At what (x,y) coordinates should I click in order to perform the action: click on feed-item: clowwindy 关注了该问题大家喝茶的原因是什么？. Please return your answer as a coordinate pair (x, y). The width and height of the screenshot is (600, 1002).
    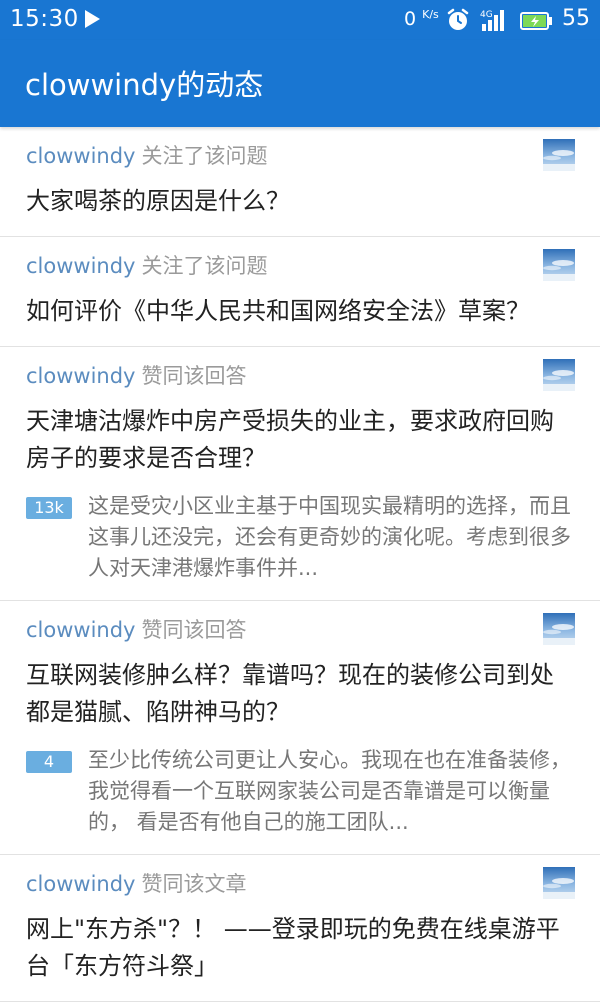
    Looking at the image, I should click on (300, 182).